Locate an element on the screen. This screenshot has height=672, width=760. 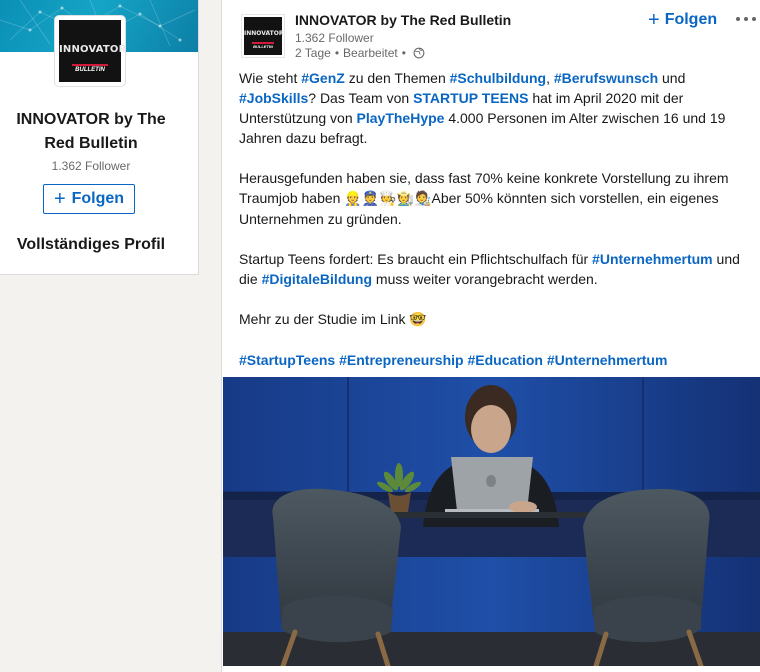
post-author-name: INNOVATOR by The Red Bulletin is located at coordinates (403, 20).